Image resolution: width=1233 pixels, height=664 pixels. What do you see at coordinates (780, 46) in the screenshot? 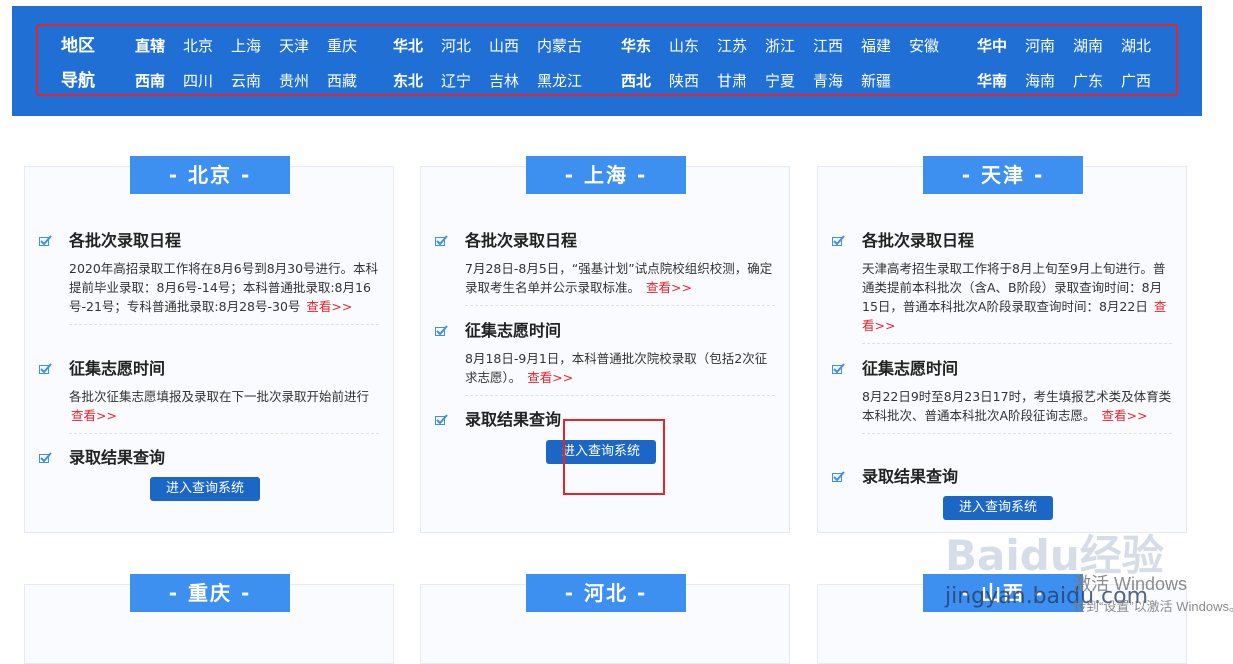
I see `region-link: 浙江` at bounding box center [780, 46].